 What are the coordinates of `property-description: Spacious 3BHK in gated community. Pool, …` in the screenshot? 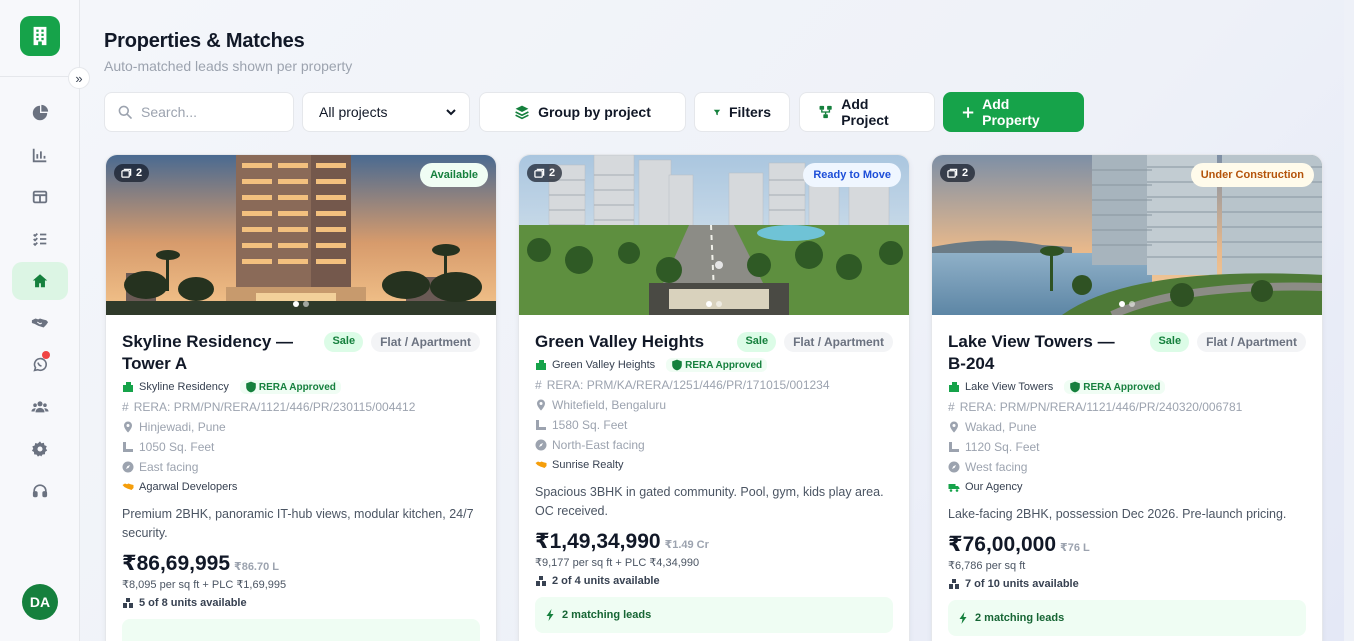 It's located at (709, 501).